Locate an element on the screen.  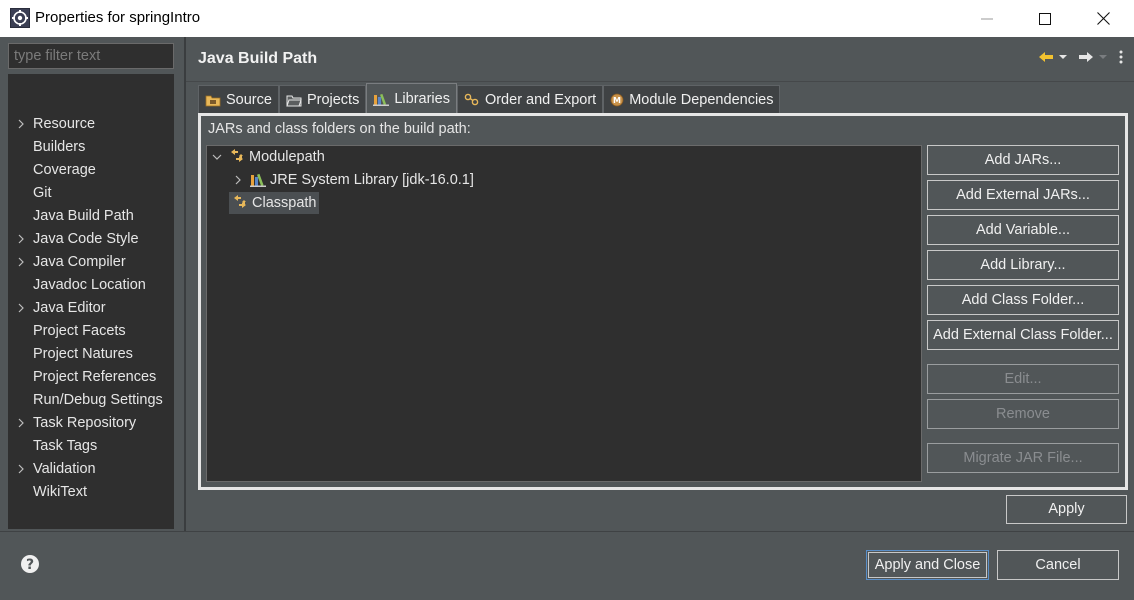
remove-button: Remove is located at coordinates (1023, 414).